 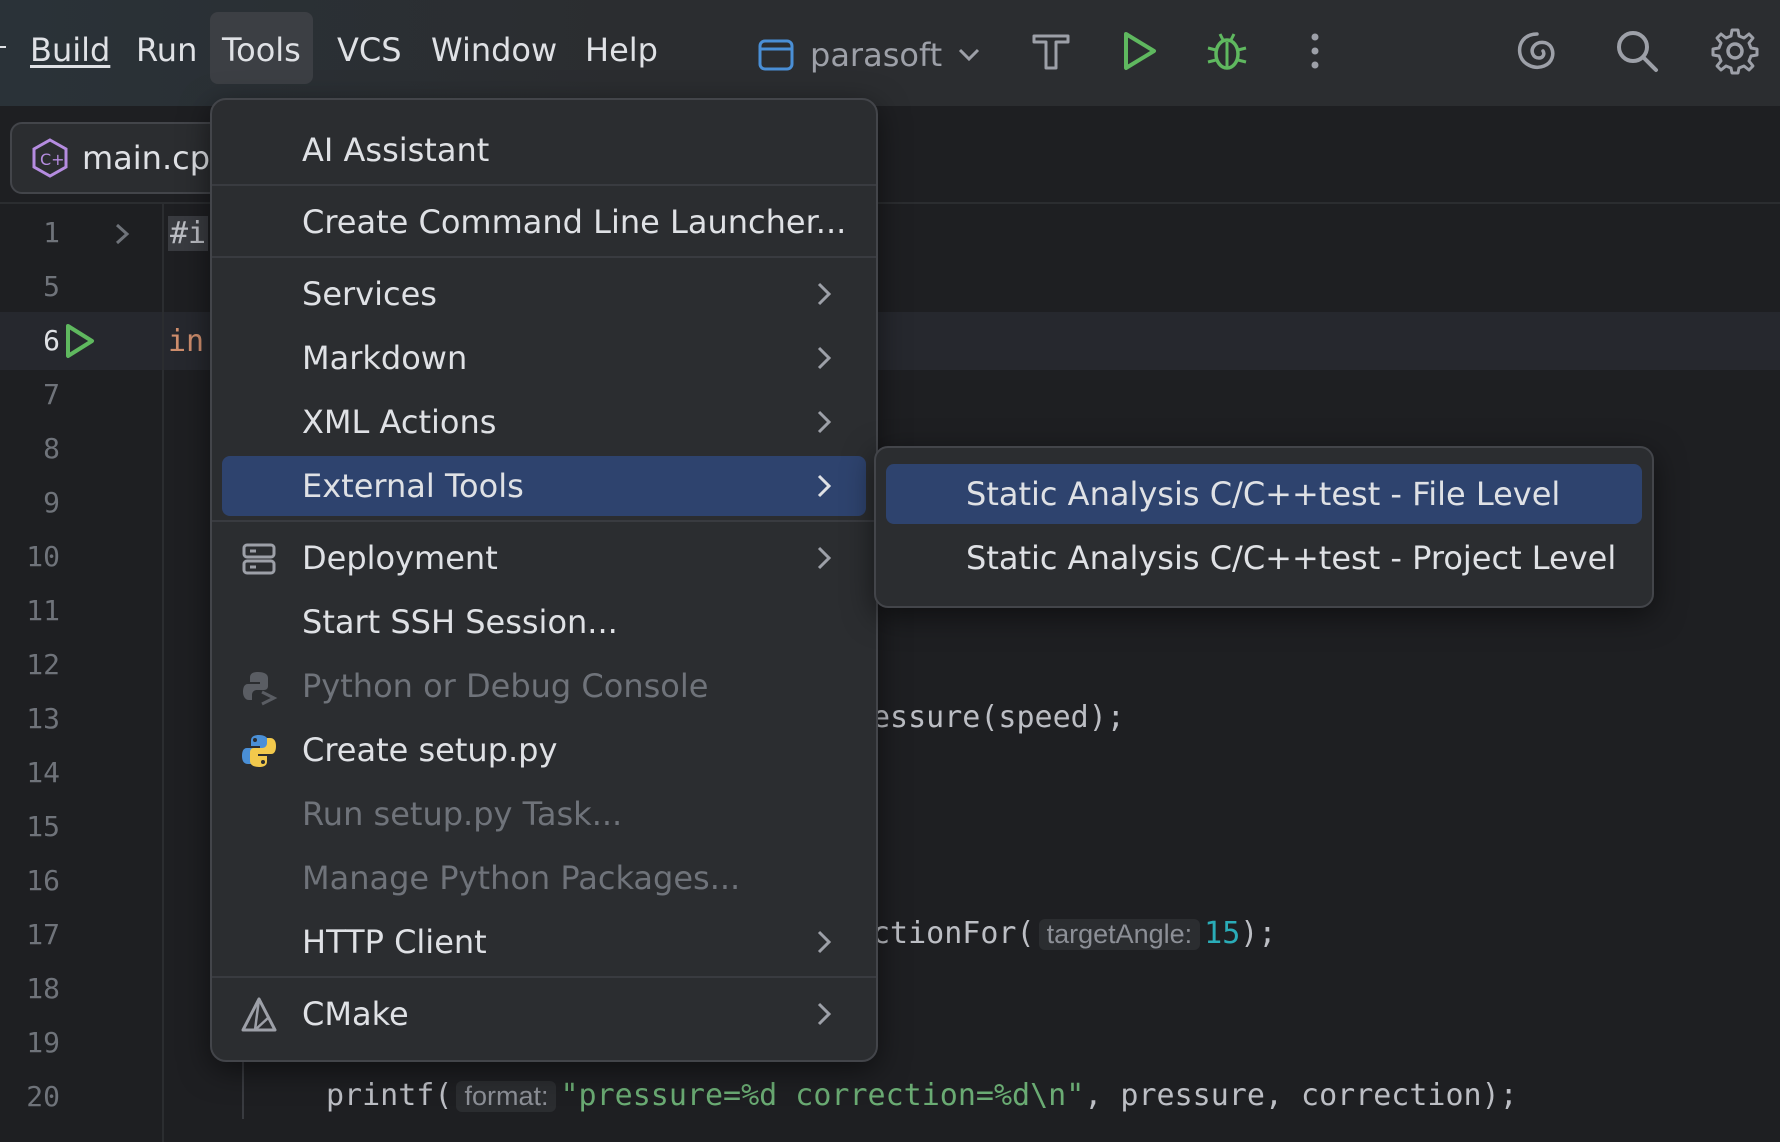 I want to click on run-icon, so click(x=1139, y=51).